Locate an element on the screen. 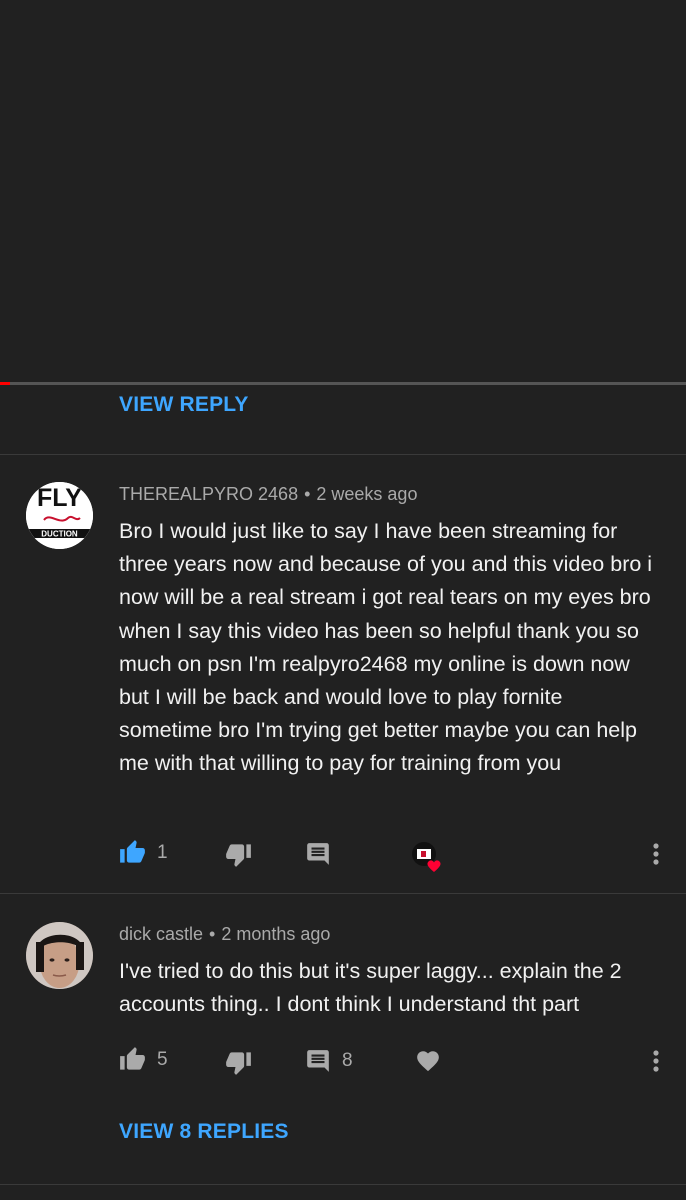 Image resolution: width=686 pixels, height=1200 pixels. reply-button is located at coordinates (318, 854).